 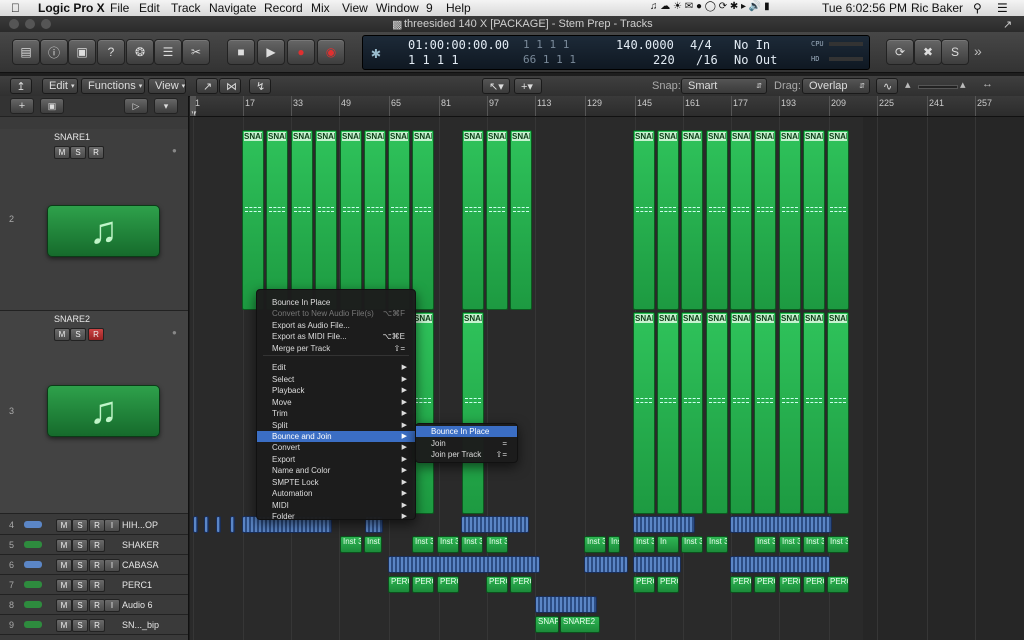 What do you see at coordinates (260, 86) in the screenshot?
I see `flex-button: ↯` at bounding box center [260, 86].